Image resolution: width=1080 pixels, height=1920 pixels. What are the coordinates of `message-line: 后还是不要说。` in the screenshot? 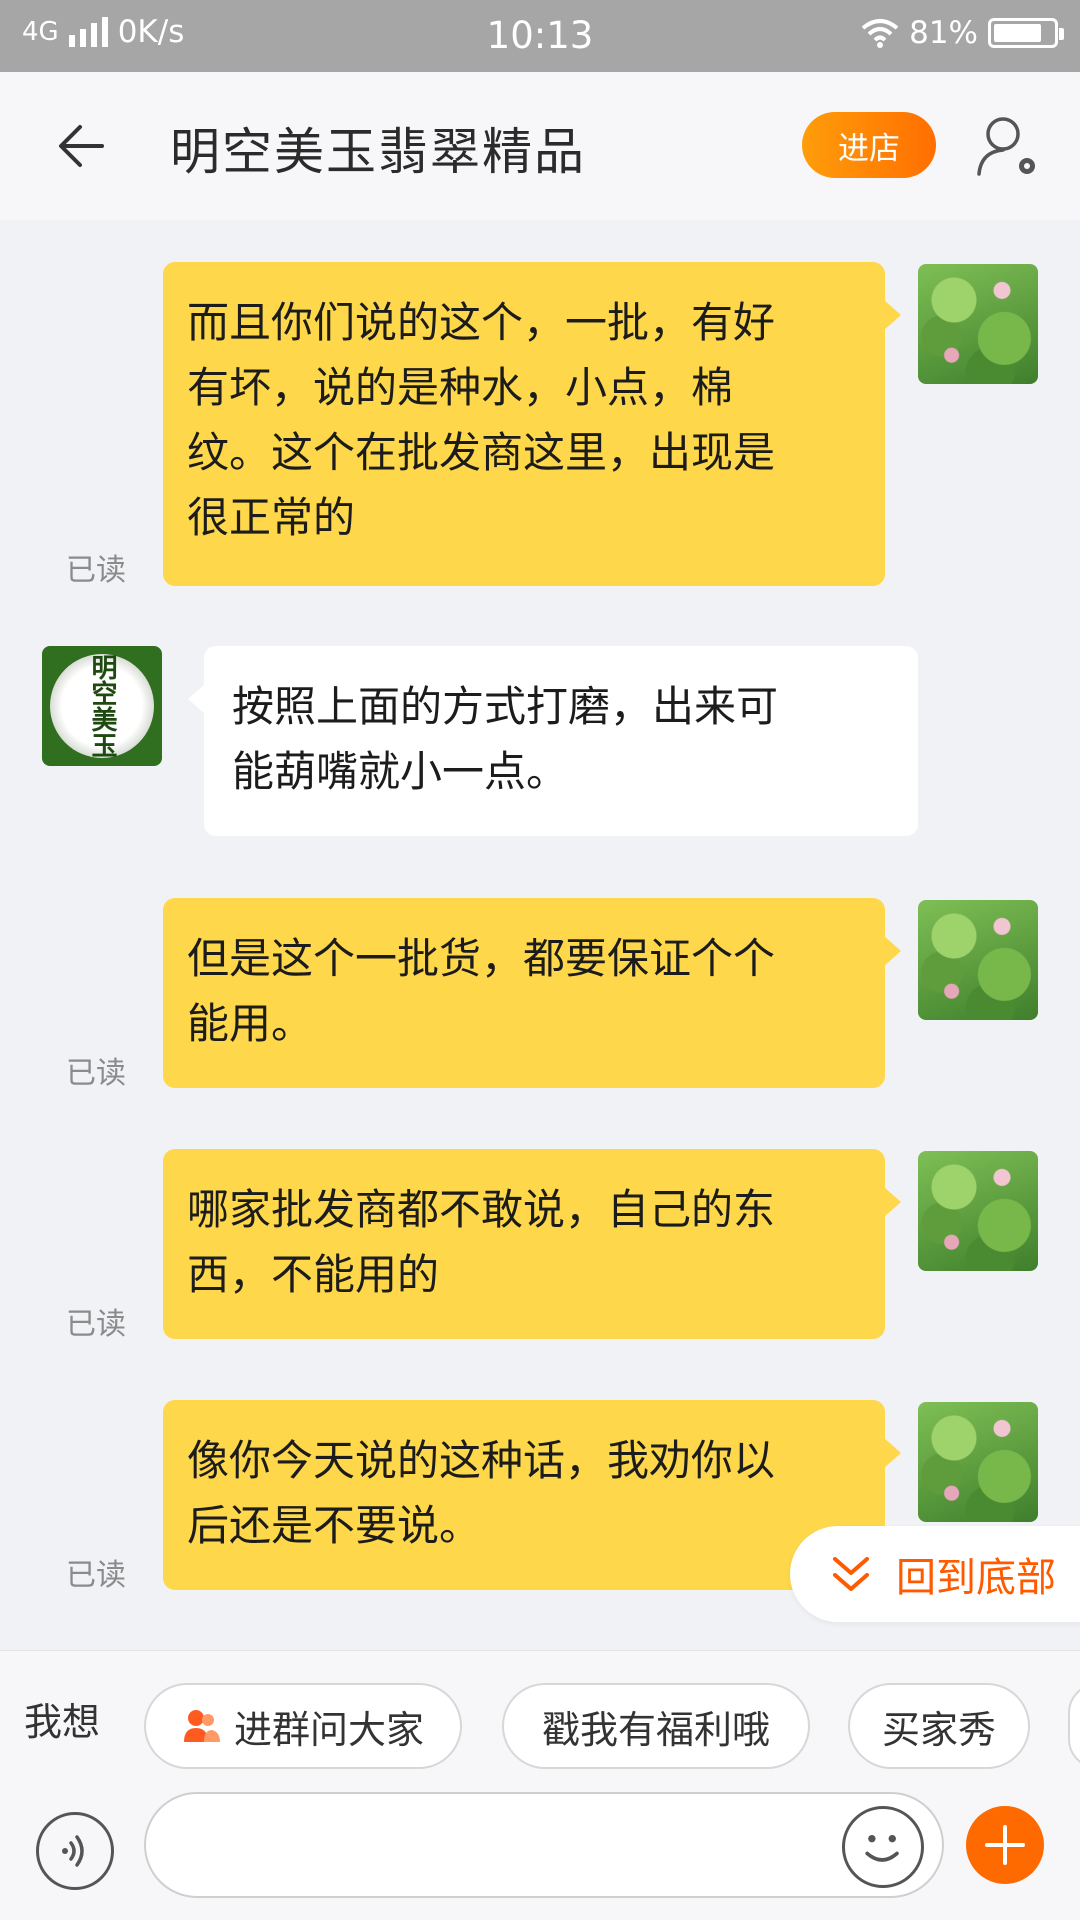 It's located at (334, 1525).